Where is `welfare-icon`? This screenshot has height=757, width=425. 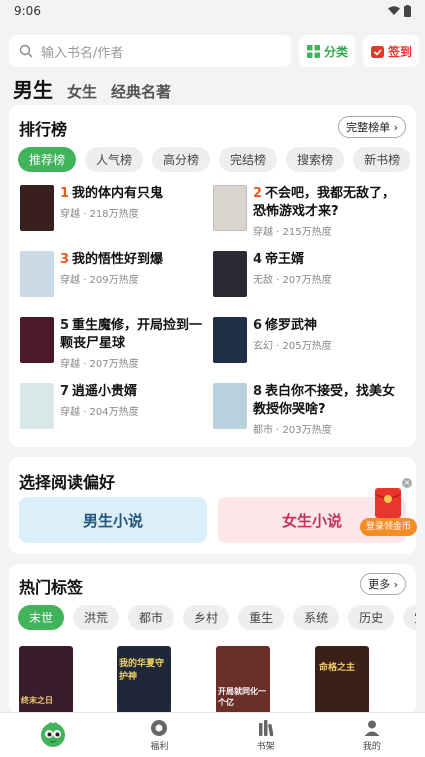 welfare-icon is located at coordinates (159, 727).